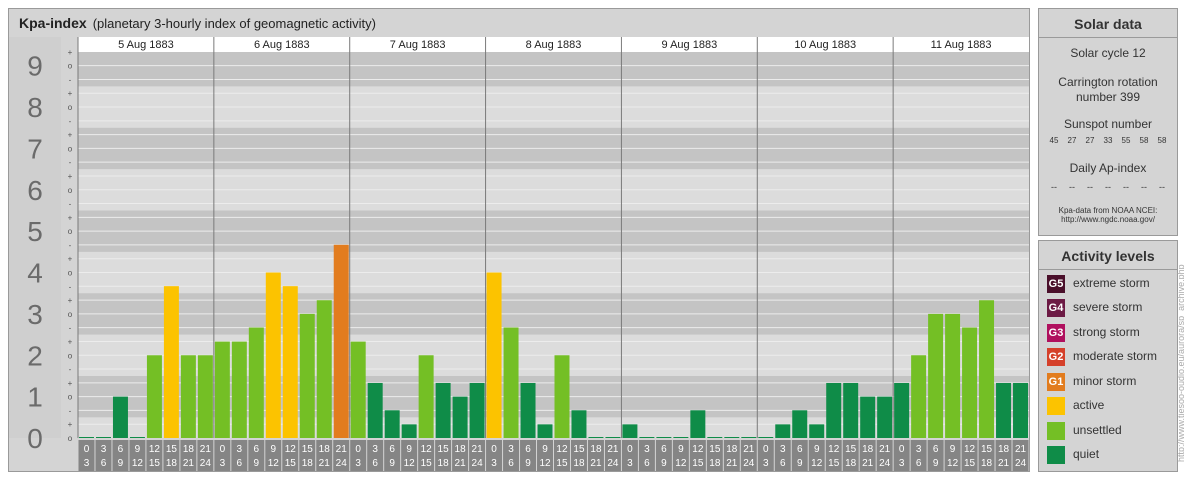  What do you see at coordinates (961, 45) in the screenshot?
I see `day-label: 11 Aug 1883` at bounding box center [961, 45].